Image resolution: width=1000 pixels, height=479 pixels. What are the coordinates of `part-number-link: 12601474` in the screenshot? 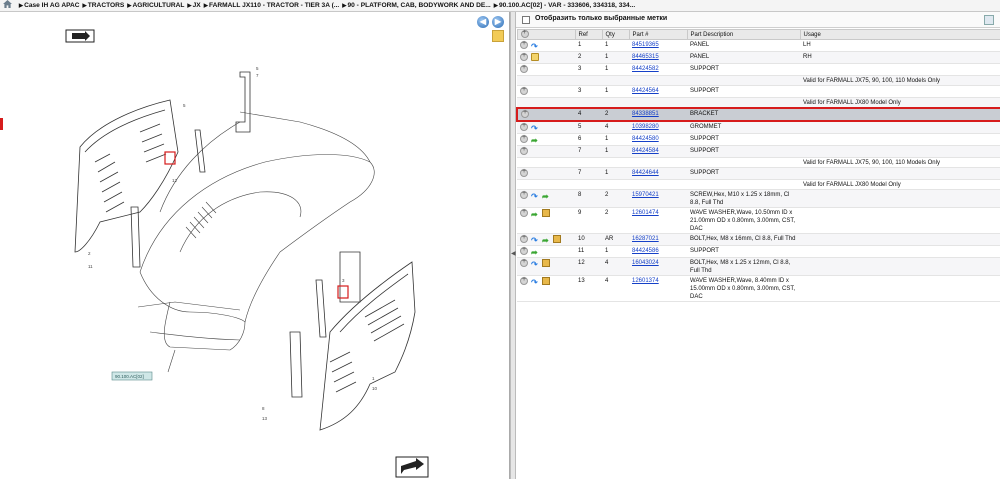 It's located at (645, 213).